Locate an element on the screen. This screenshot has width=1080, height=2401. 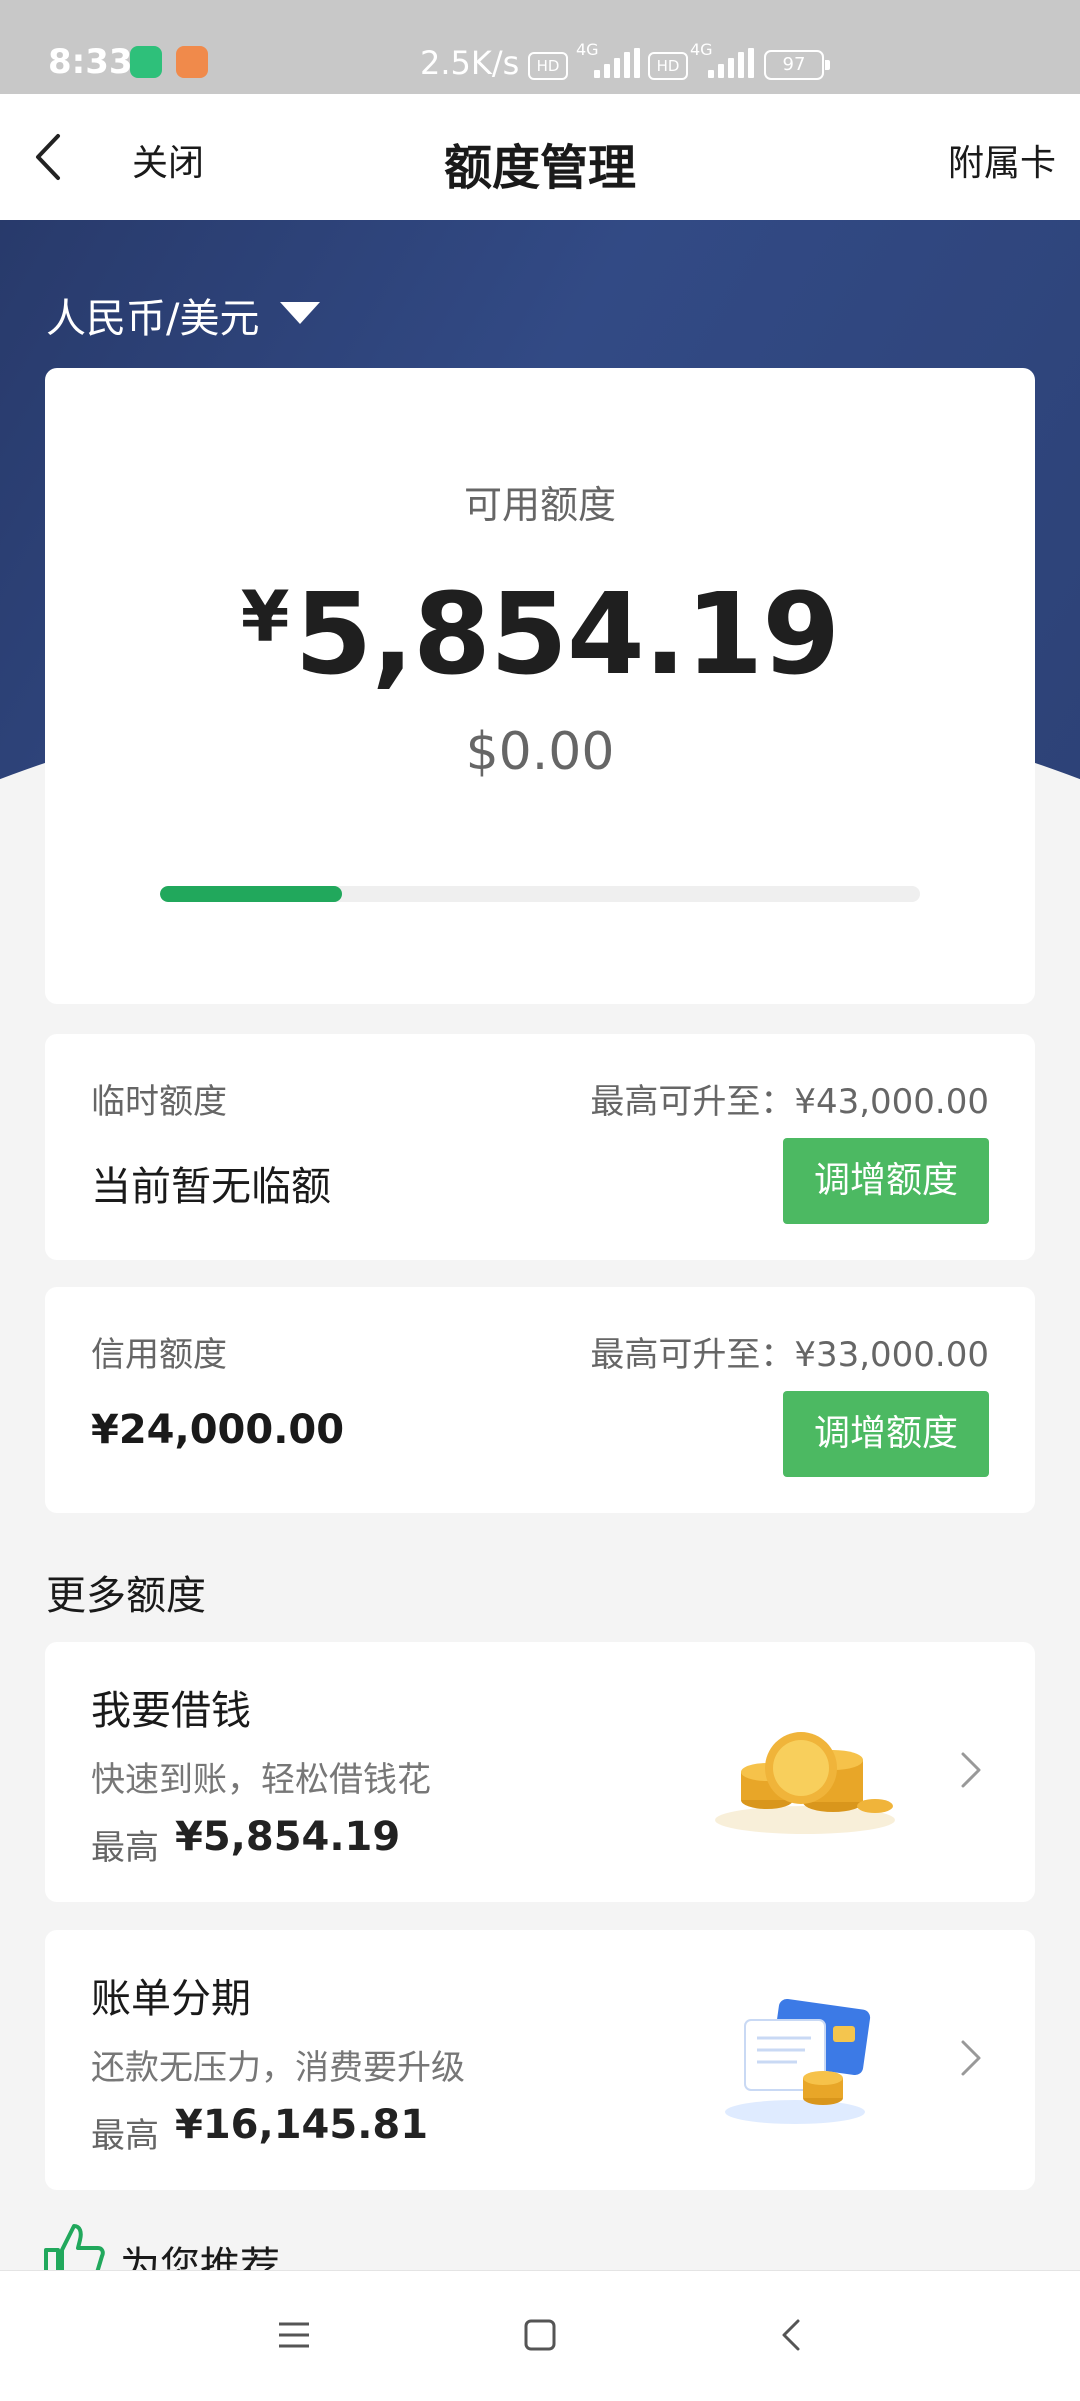
bill-card-coins-icon is located at coordinates (798, 2061).